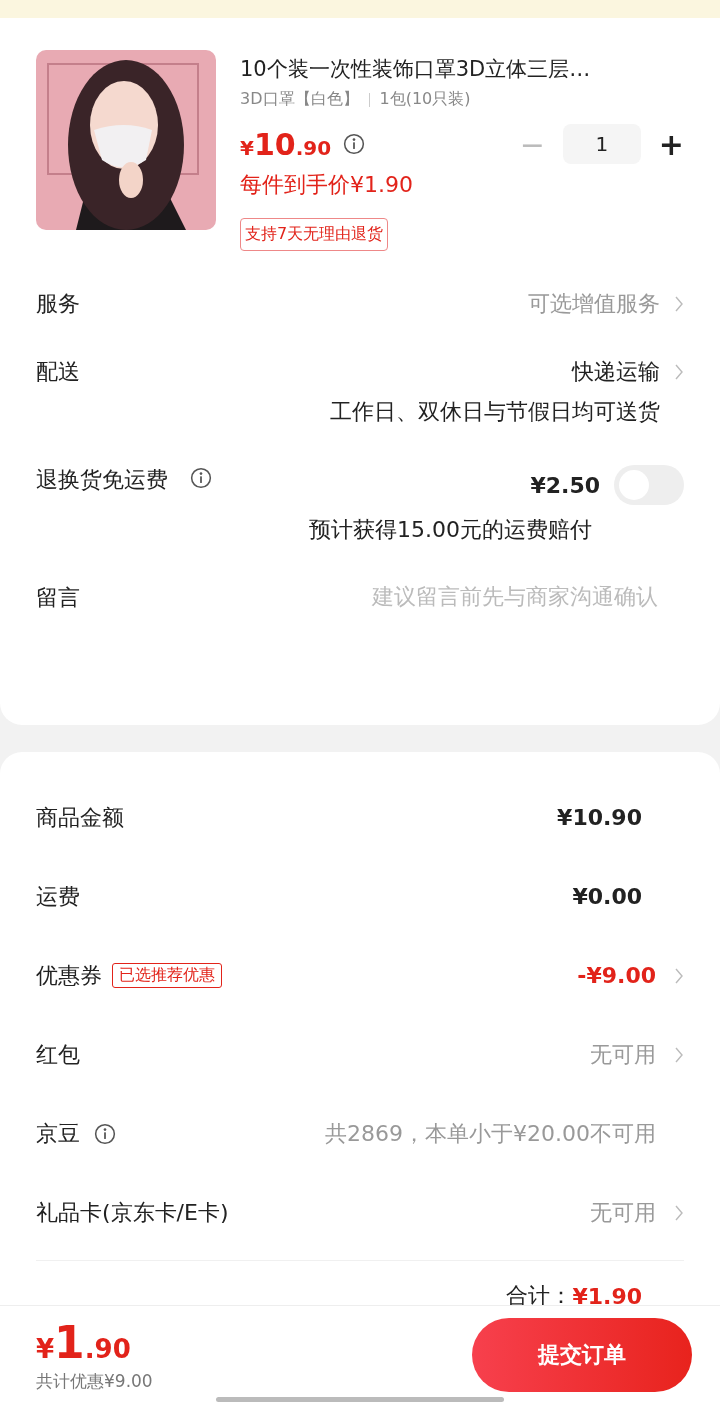  I want to click on summary-label: 红包, so click(58, 1054).